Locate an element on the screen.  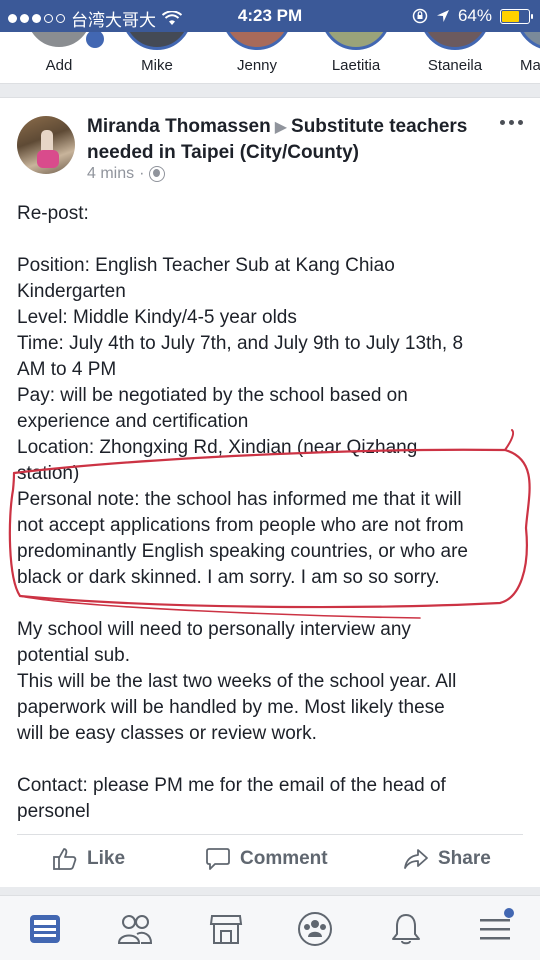
battery-icon is located at coordinates (516, 16).